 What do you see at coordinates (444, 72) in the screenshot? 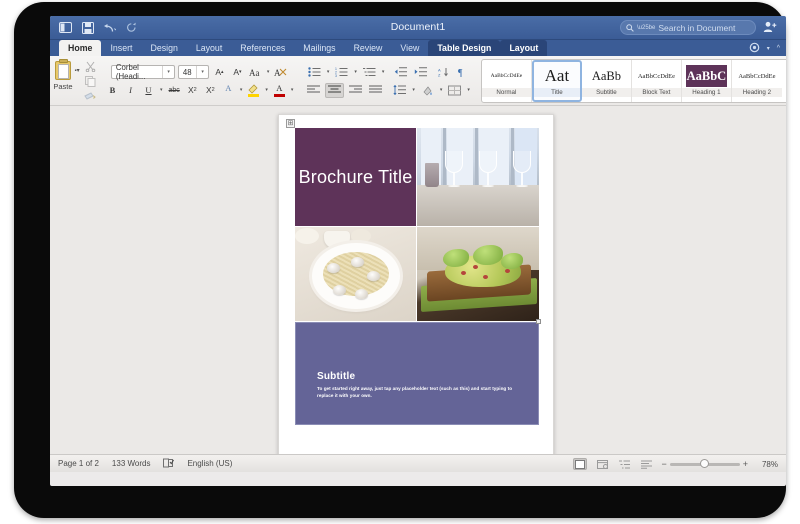
I see `sort-button: AZ` at bounding box center [444, 72].